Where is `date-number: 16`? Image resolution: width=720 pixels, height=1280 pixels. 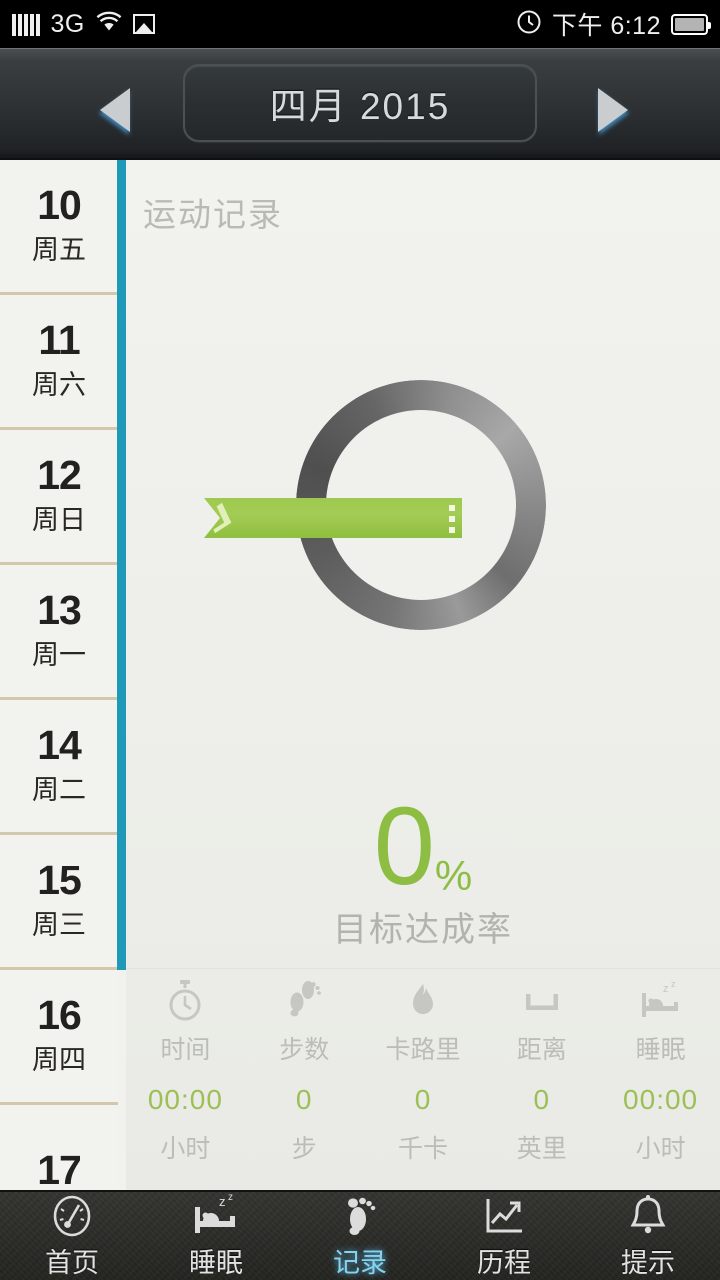
date-number: 16 is located at coordinates (59, 1015).